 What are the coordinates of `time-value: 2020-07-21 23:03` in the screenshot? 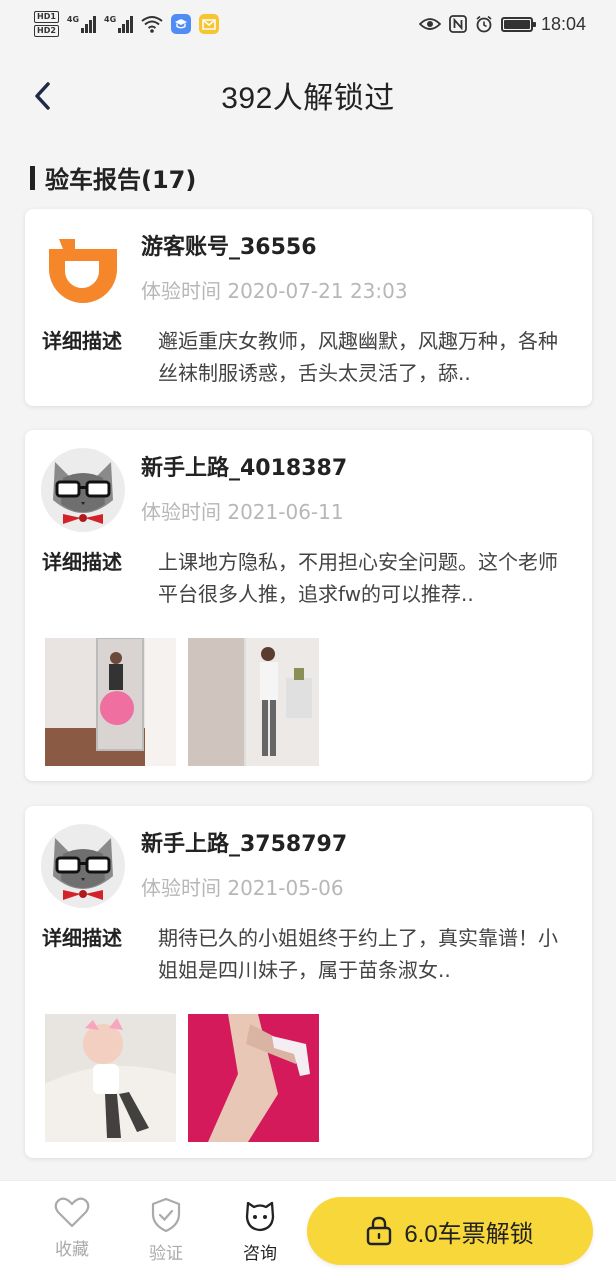 It's located at (317, 291).